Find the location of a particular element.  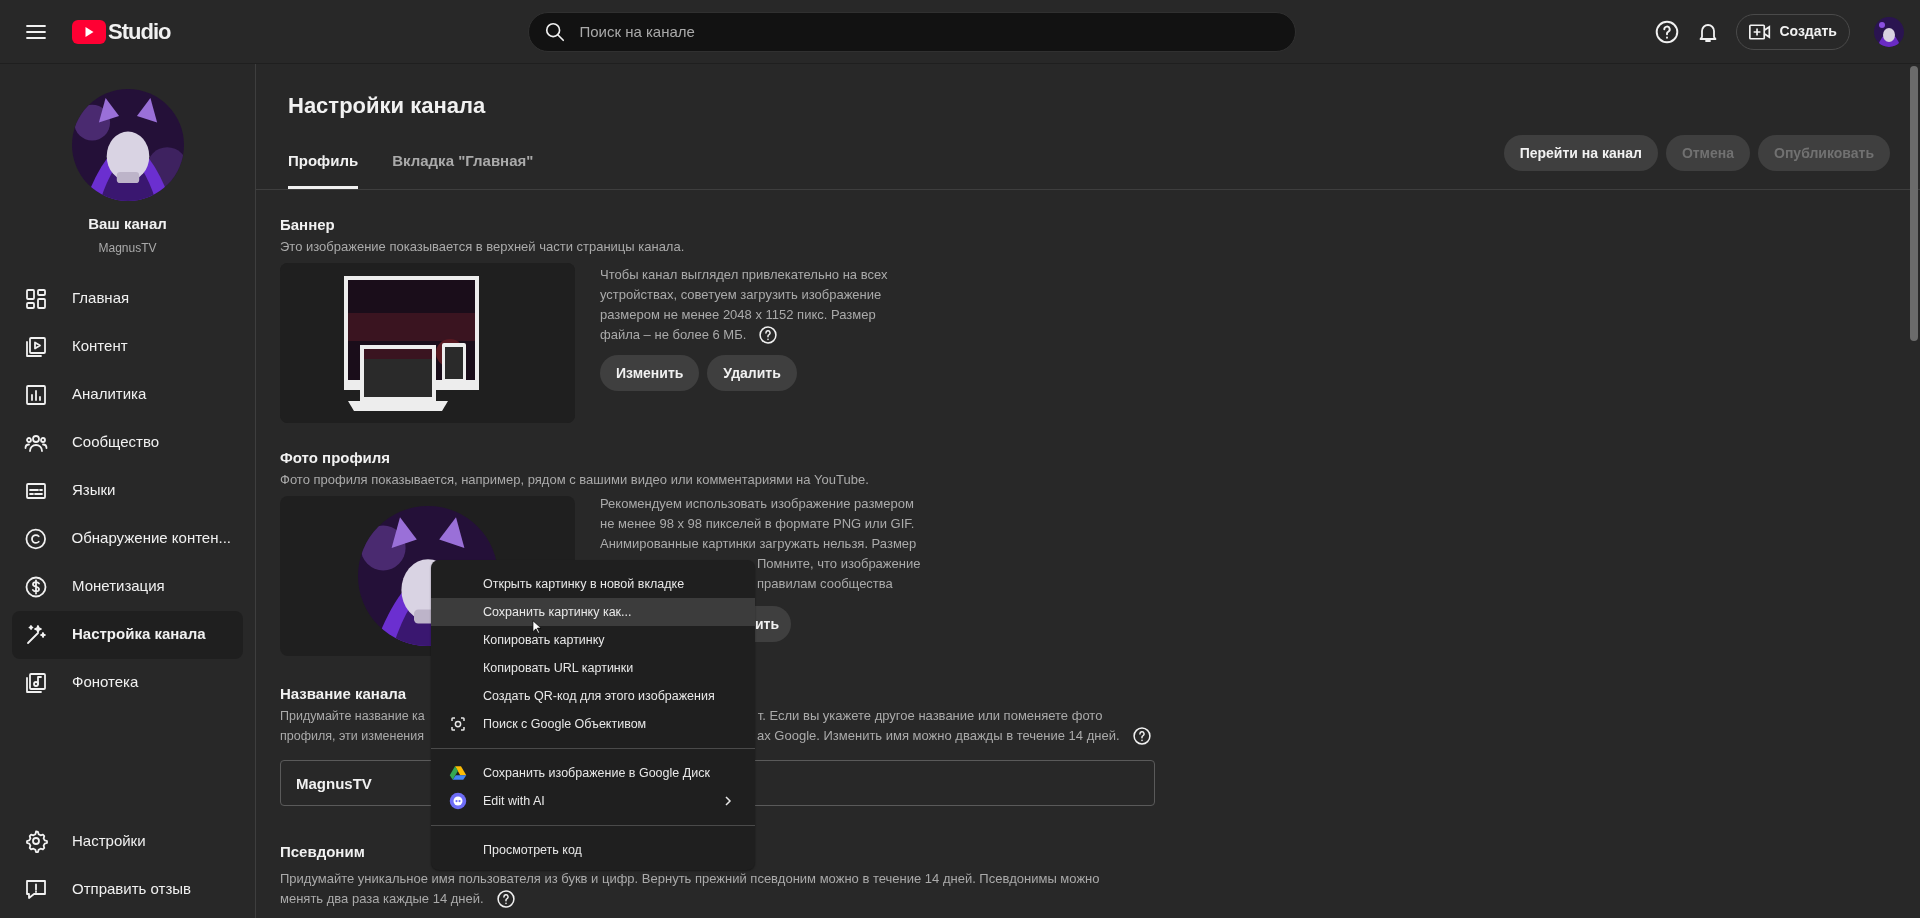

menu-item: Копировать картинку is located at coordinates (593, 640).